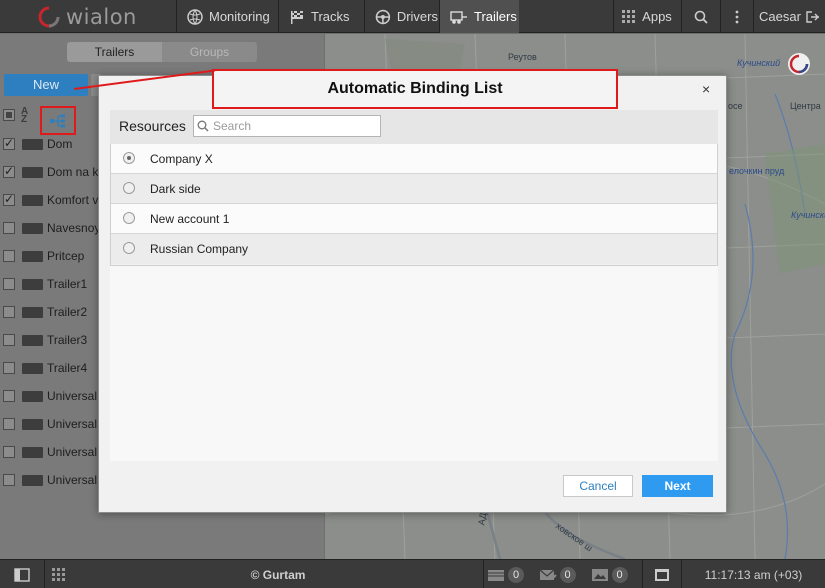 Image resolution: width=825 pixels, height=588 pixels. What do you see at coordinates (175, 189) in the screenshot?
I see `resource-name: Dark side` at bounding box center [175, 189].